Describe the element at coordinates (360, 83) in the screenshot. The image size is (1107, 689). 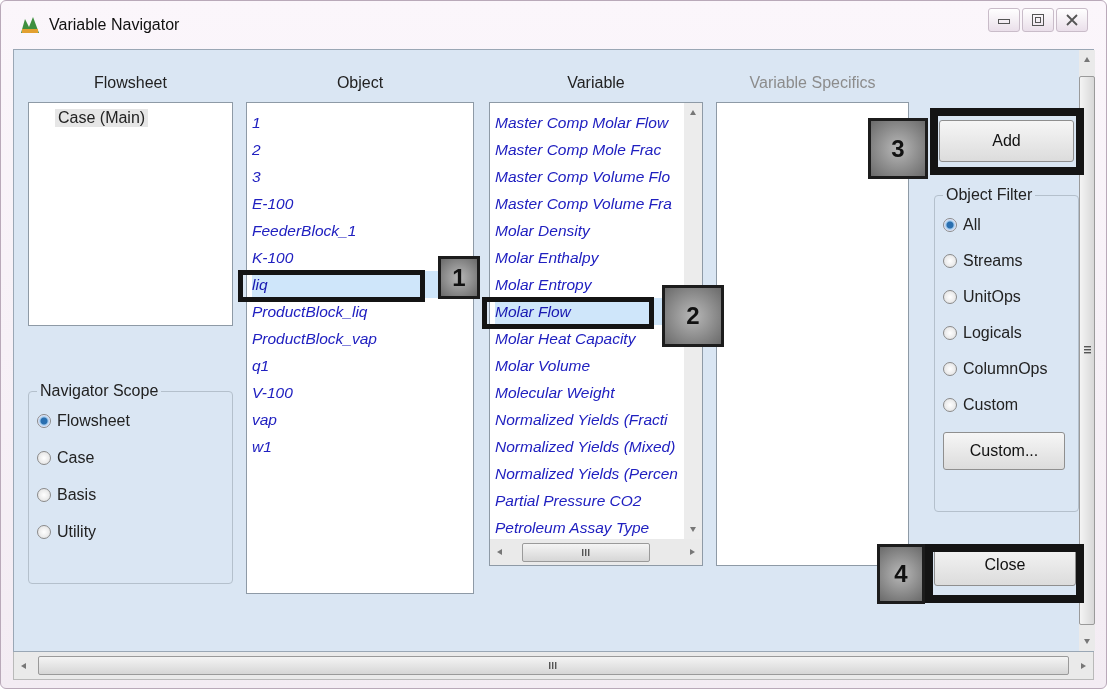
I see `column-header: Object` at that location.